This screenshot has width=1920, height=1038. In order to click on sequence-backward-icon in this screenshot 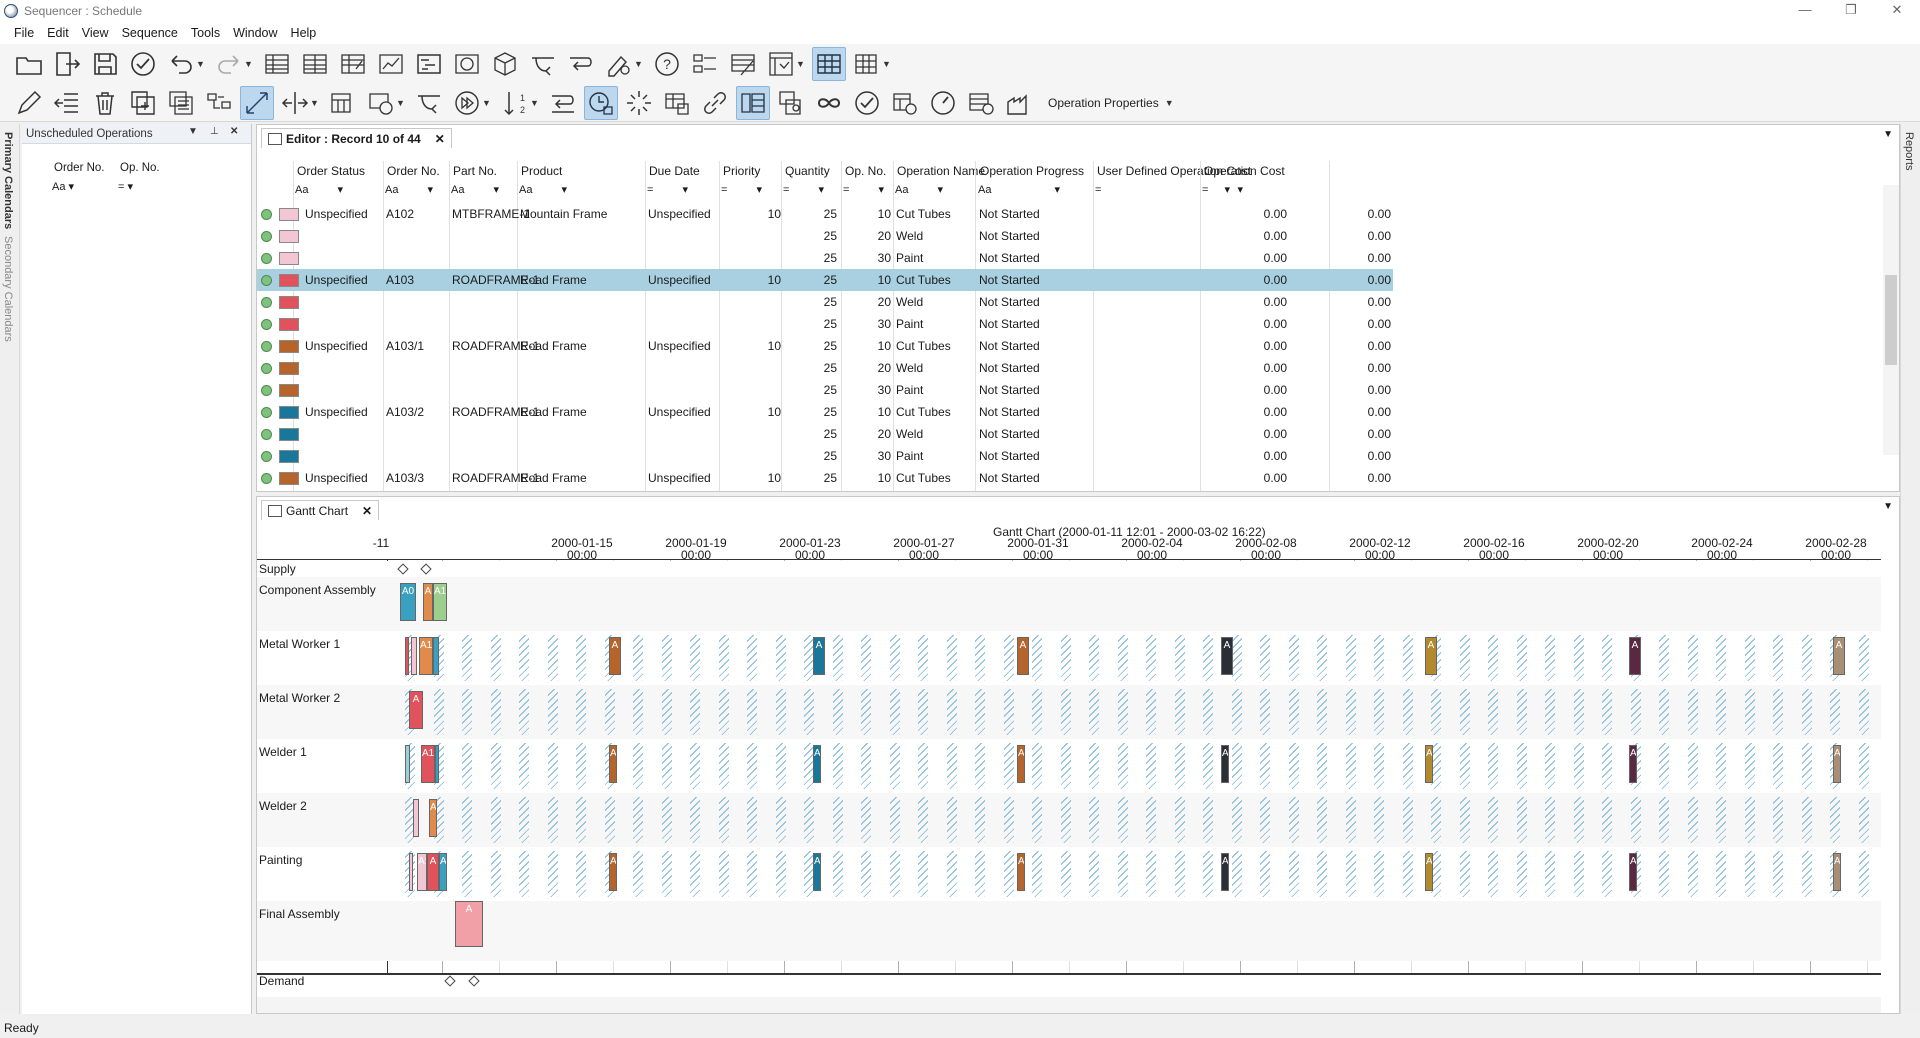, I will do `click(581, 64)`.